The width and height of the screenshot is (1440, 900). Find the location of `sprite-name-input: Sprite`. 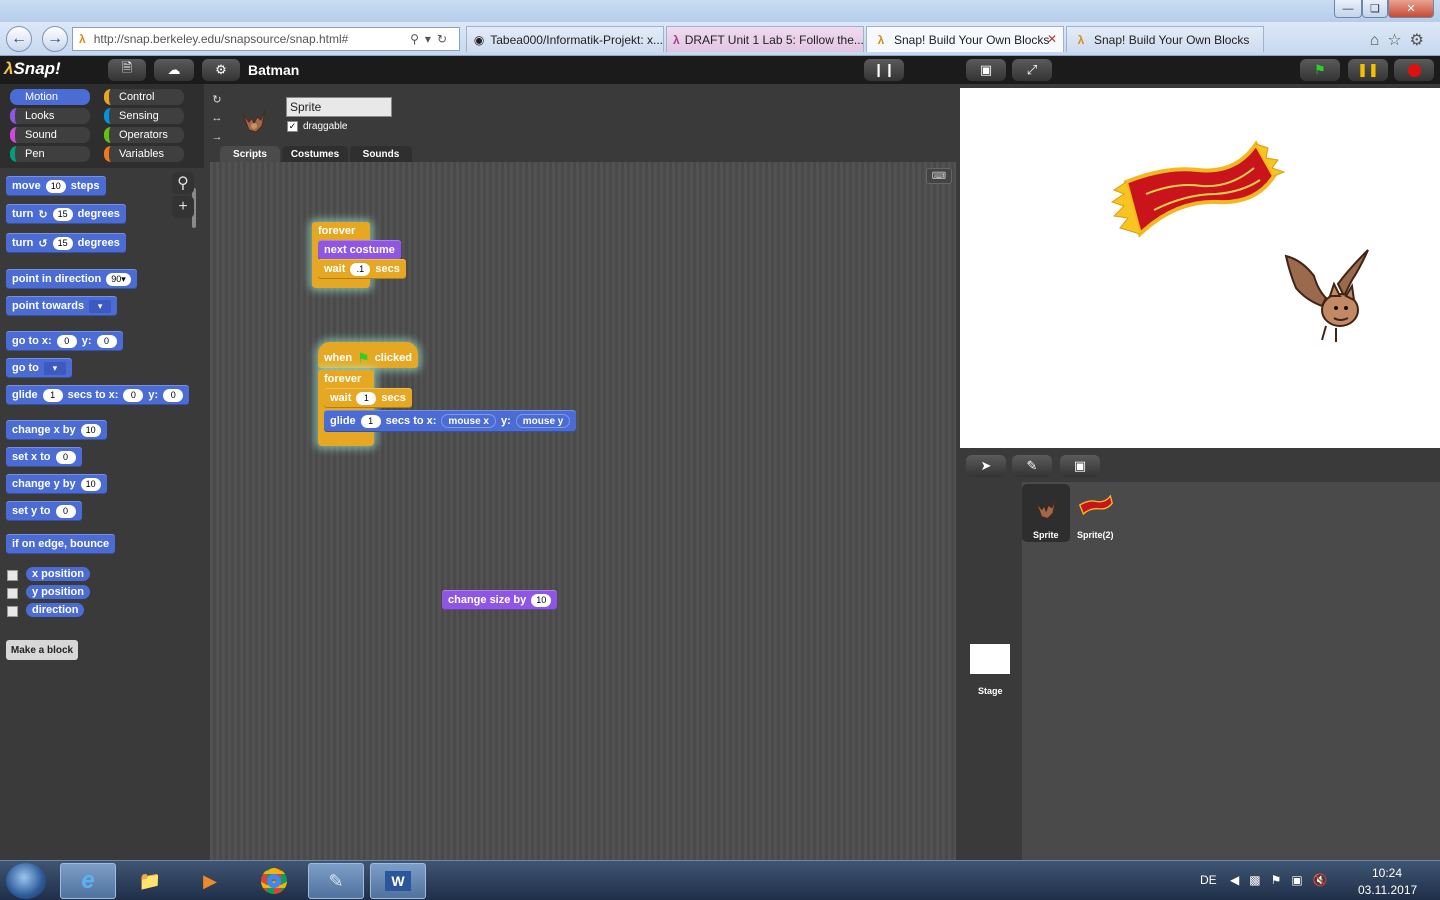

sprite-name-input: Sprite is located at coordinates (339, 107).